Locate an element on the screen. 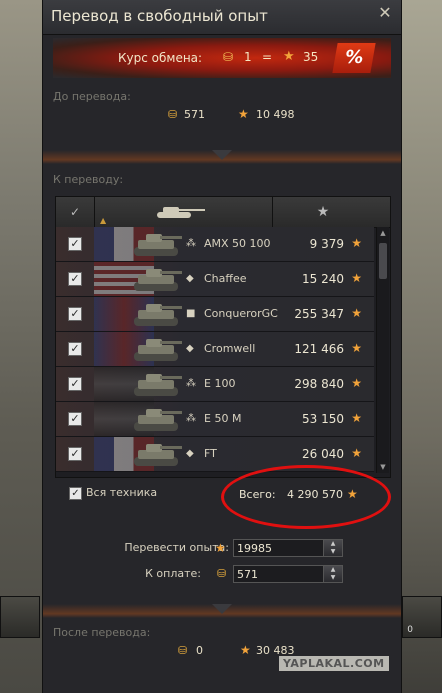 The image size is (442, 693). to-transfer-label: К переводу: is located at coordinates (88, 179).